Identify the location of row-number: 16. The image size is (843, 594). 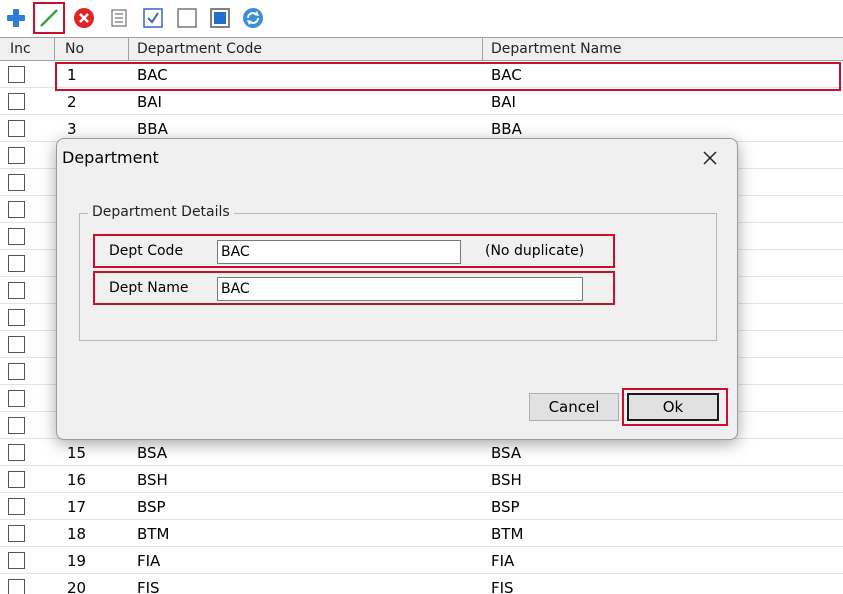
(77, 480).